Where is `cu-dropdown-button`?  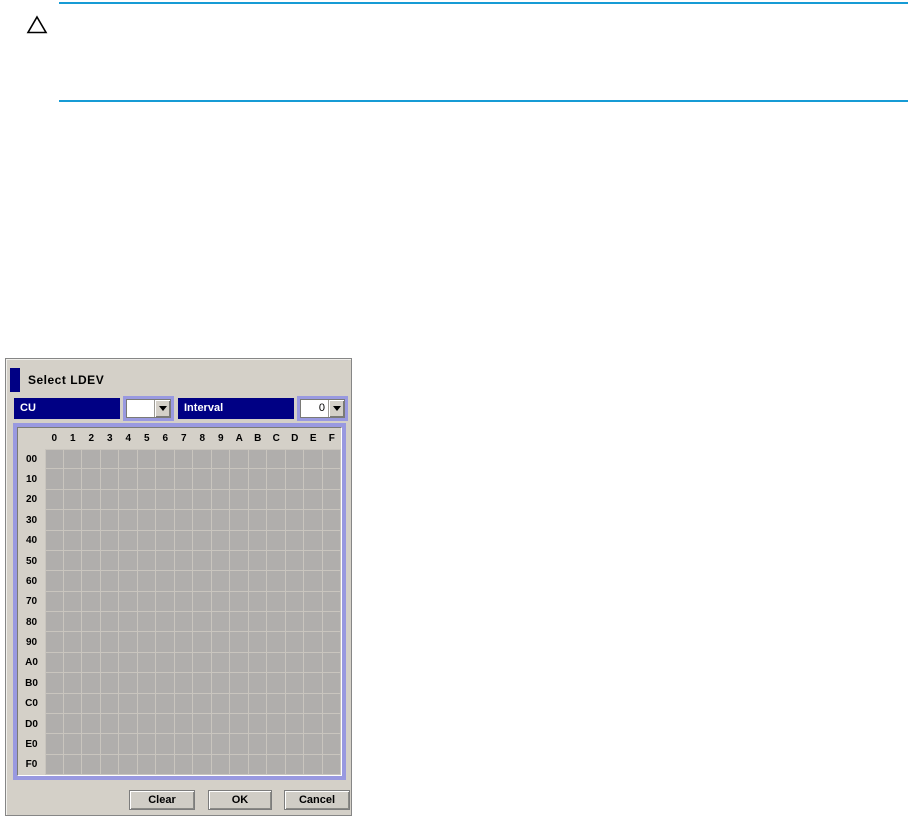
cu-dropdown-button is located at coordinates (162, 408).